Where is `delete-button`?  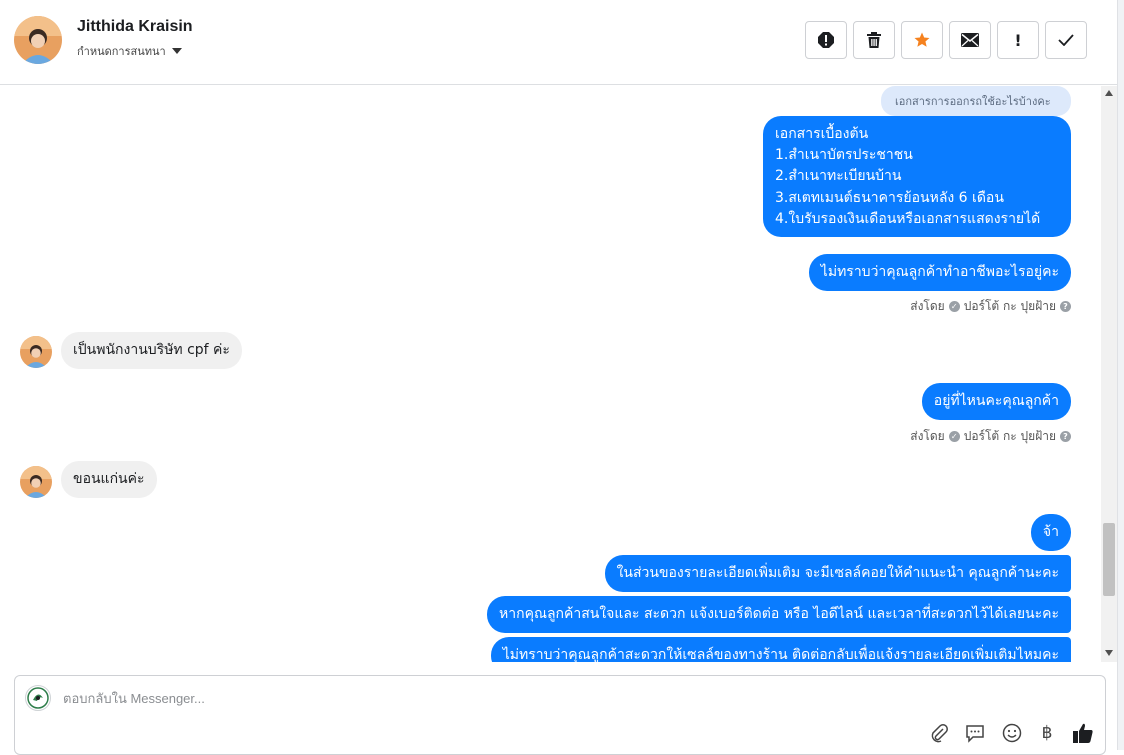
delete-button is located at coordinates (874, 40).